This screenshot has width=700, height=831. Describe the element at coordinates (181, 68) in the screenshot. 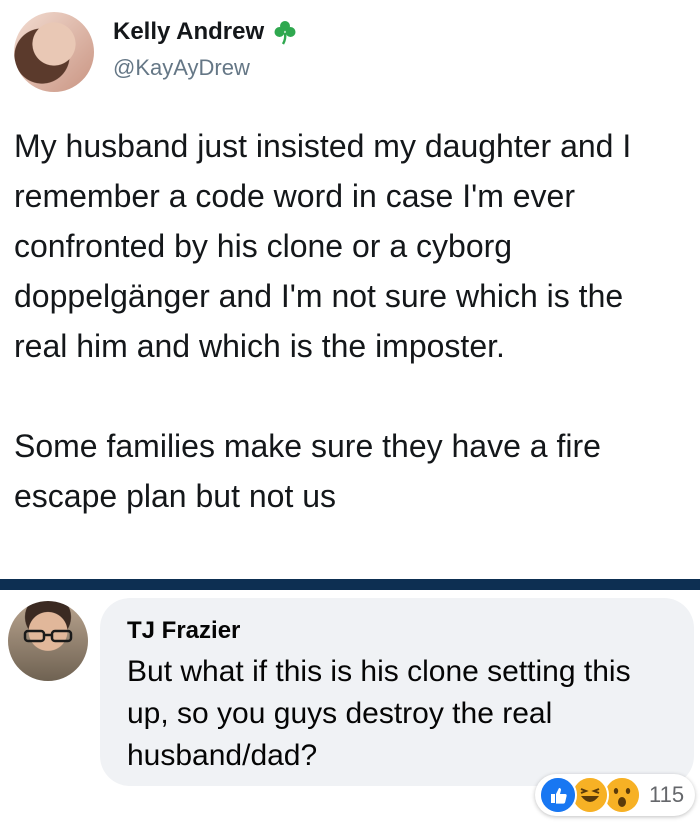

I see `tweet-author-handle: @KayAyDrew` at that location.